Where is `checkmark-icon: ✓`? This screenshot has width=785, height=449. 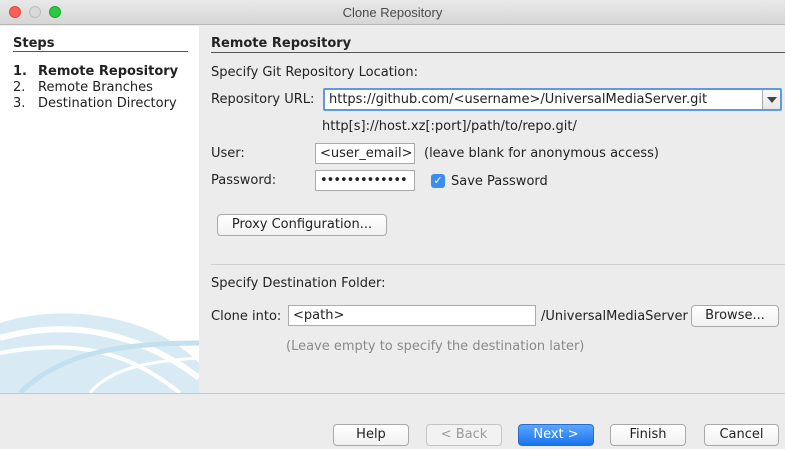
checkmark-icon: ✓ is located at coordinates (438, 180).